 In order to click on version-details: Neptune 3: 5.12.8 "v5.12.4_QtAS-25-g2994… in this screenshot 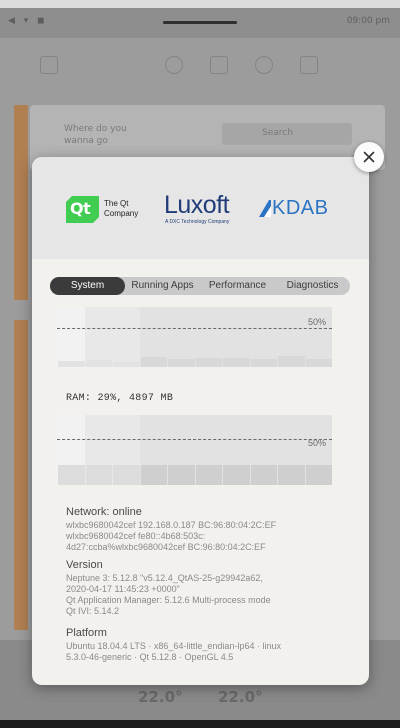, I will do `click(168, 594)`.